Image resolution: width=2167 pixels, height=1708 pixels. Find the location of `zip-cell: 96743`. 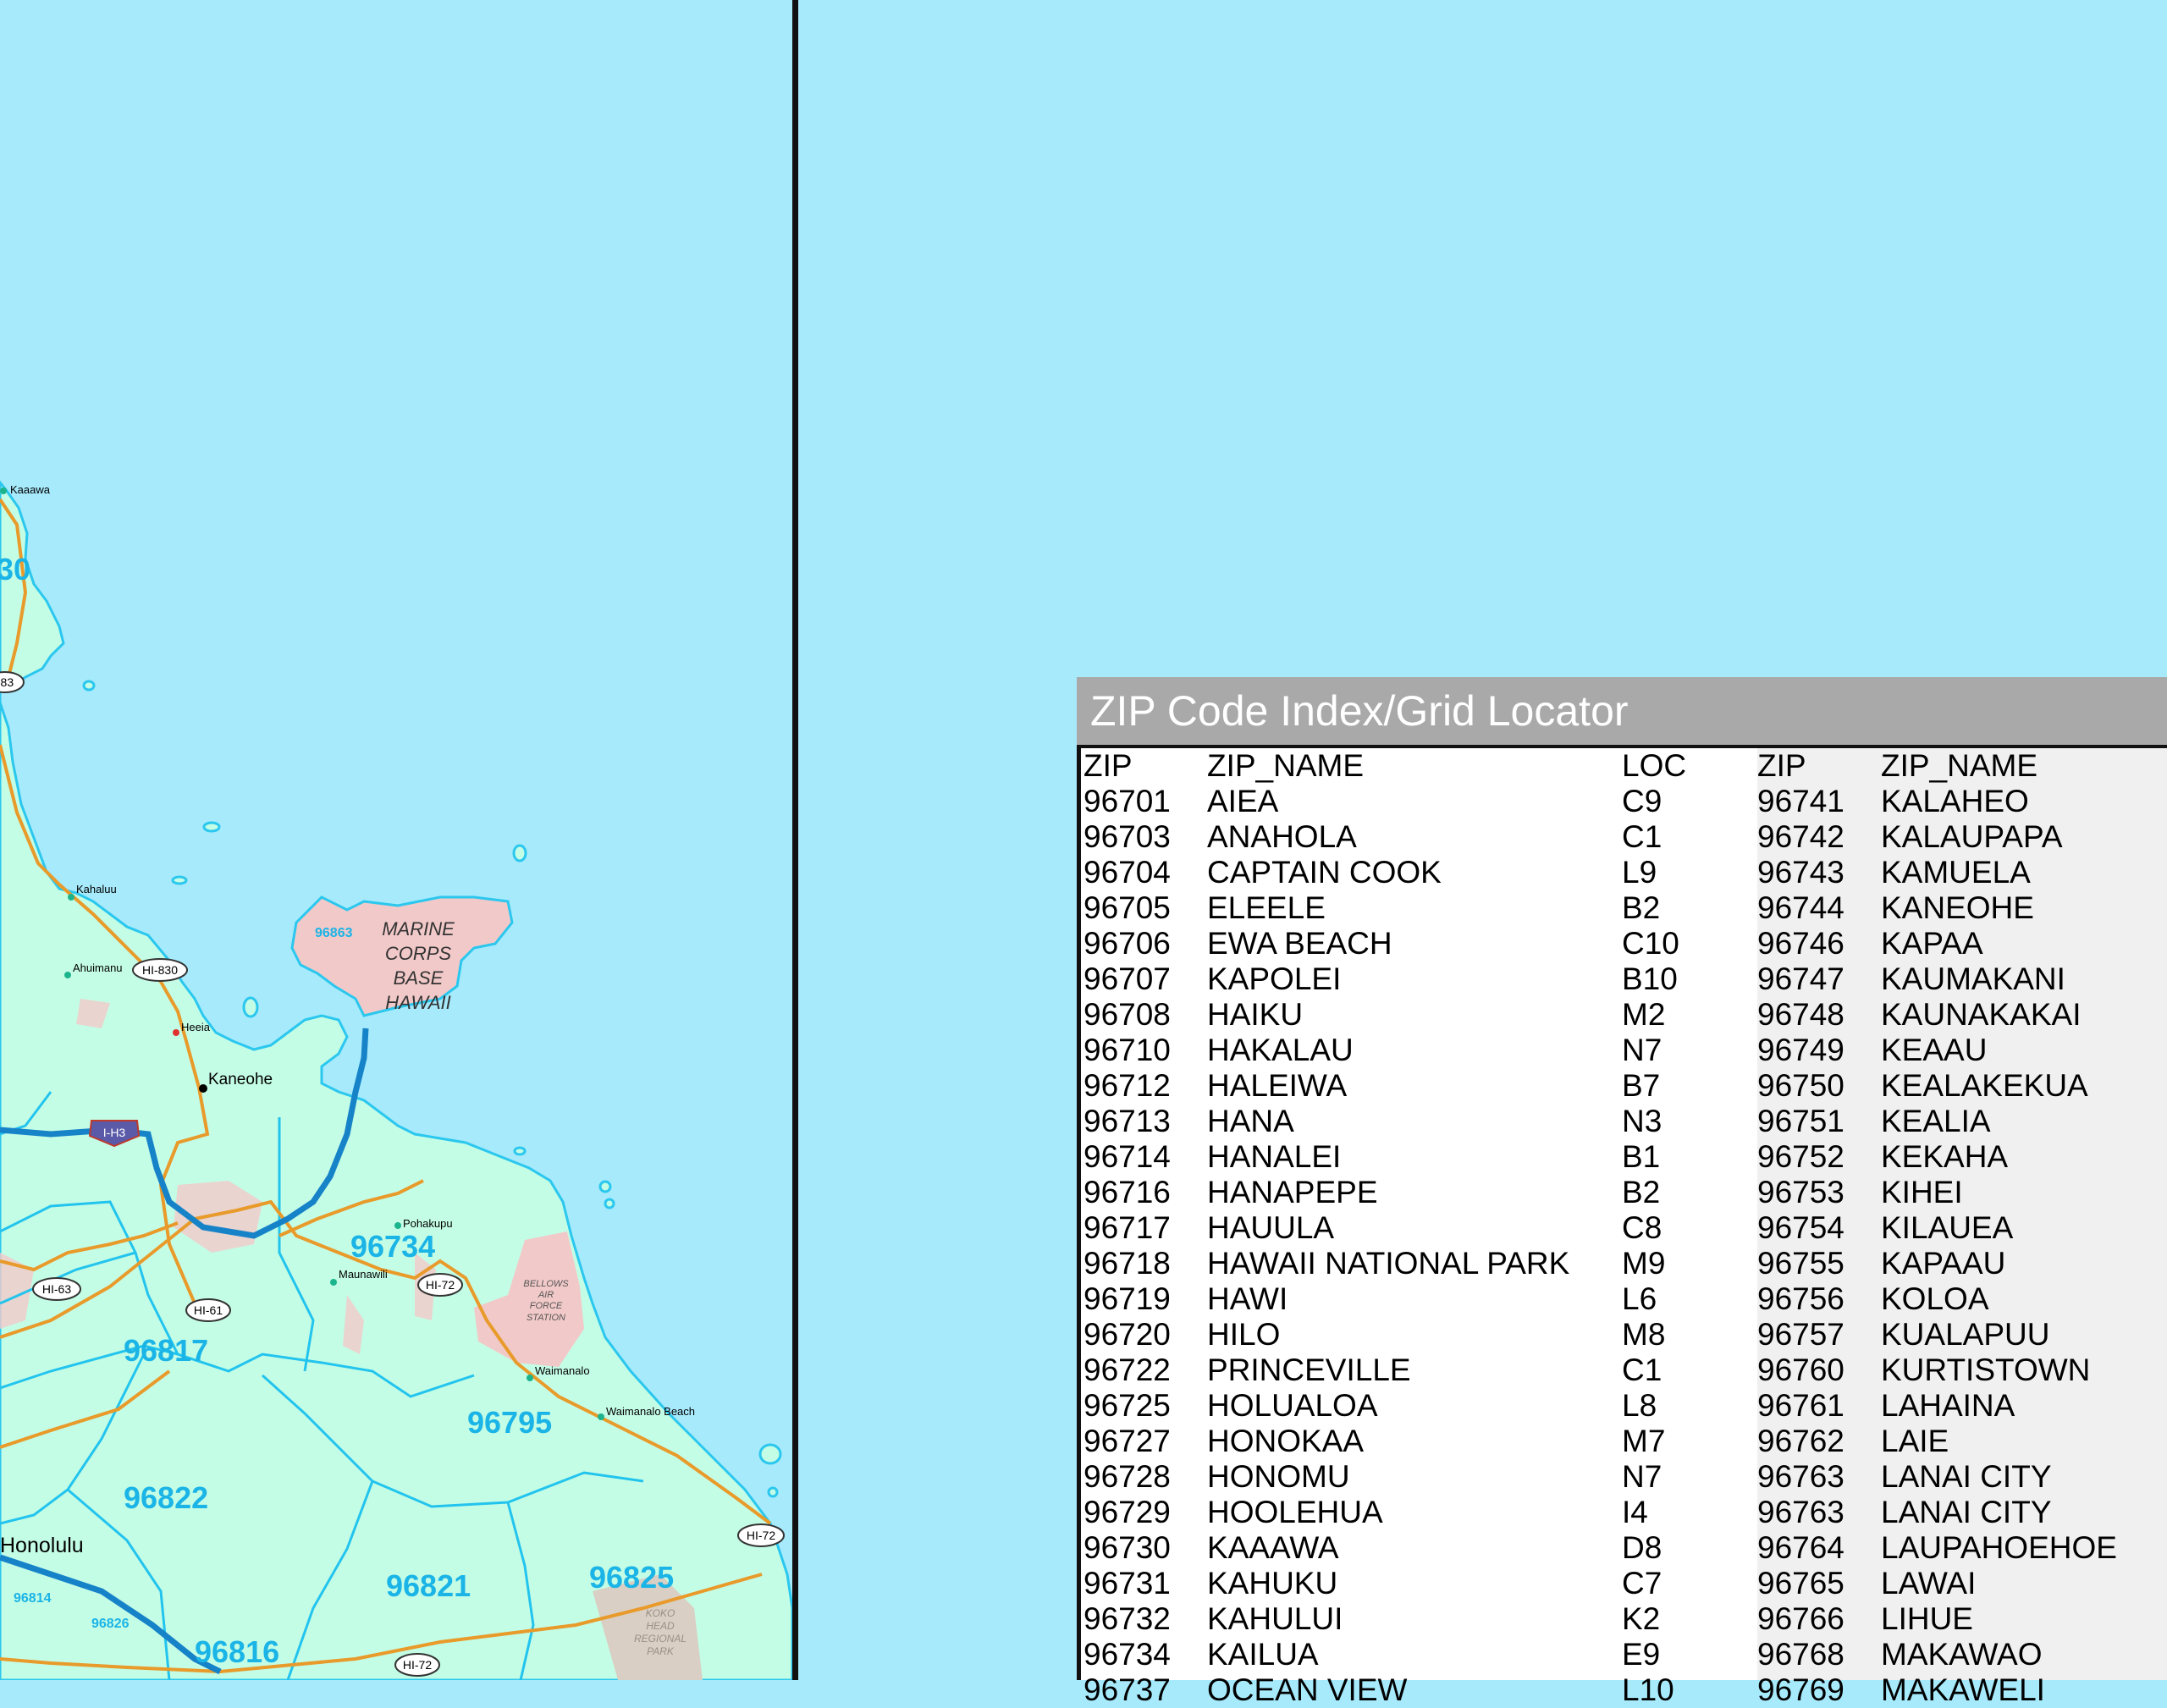

zip-cell: 96743 is located at coordinates (1800, 873).